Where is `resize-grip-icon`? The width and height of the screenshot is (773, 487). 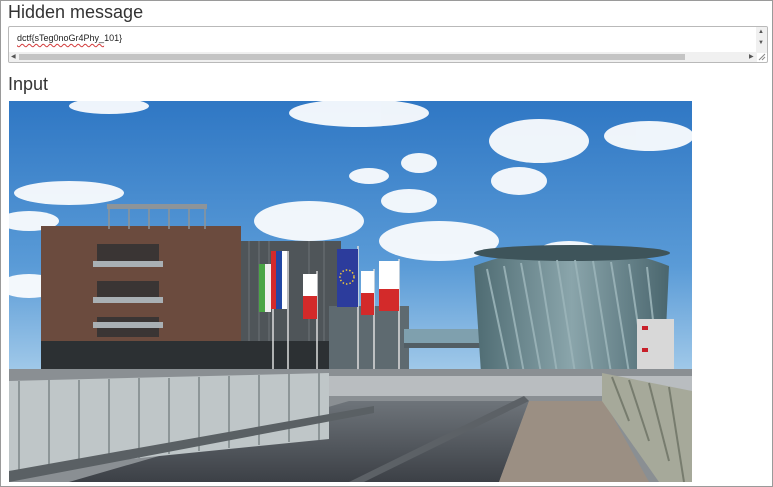
resize-grip-icon is located at coordinates (762, 57).